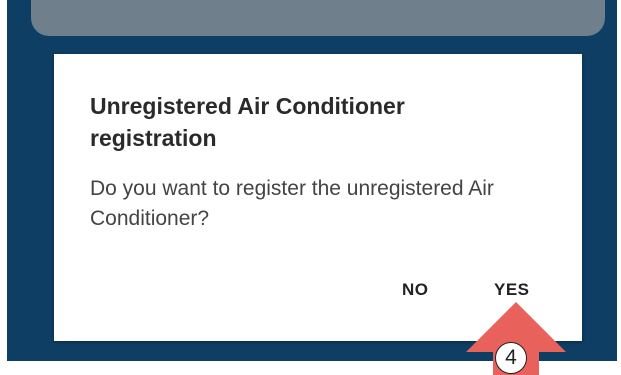 This screenshot has width=621, height=375. What do you see at coordinates (512, 290) in the screenshot?
I see `yes-button: YES` at bounding box center [512, 290].